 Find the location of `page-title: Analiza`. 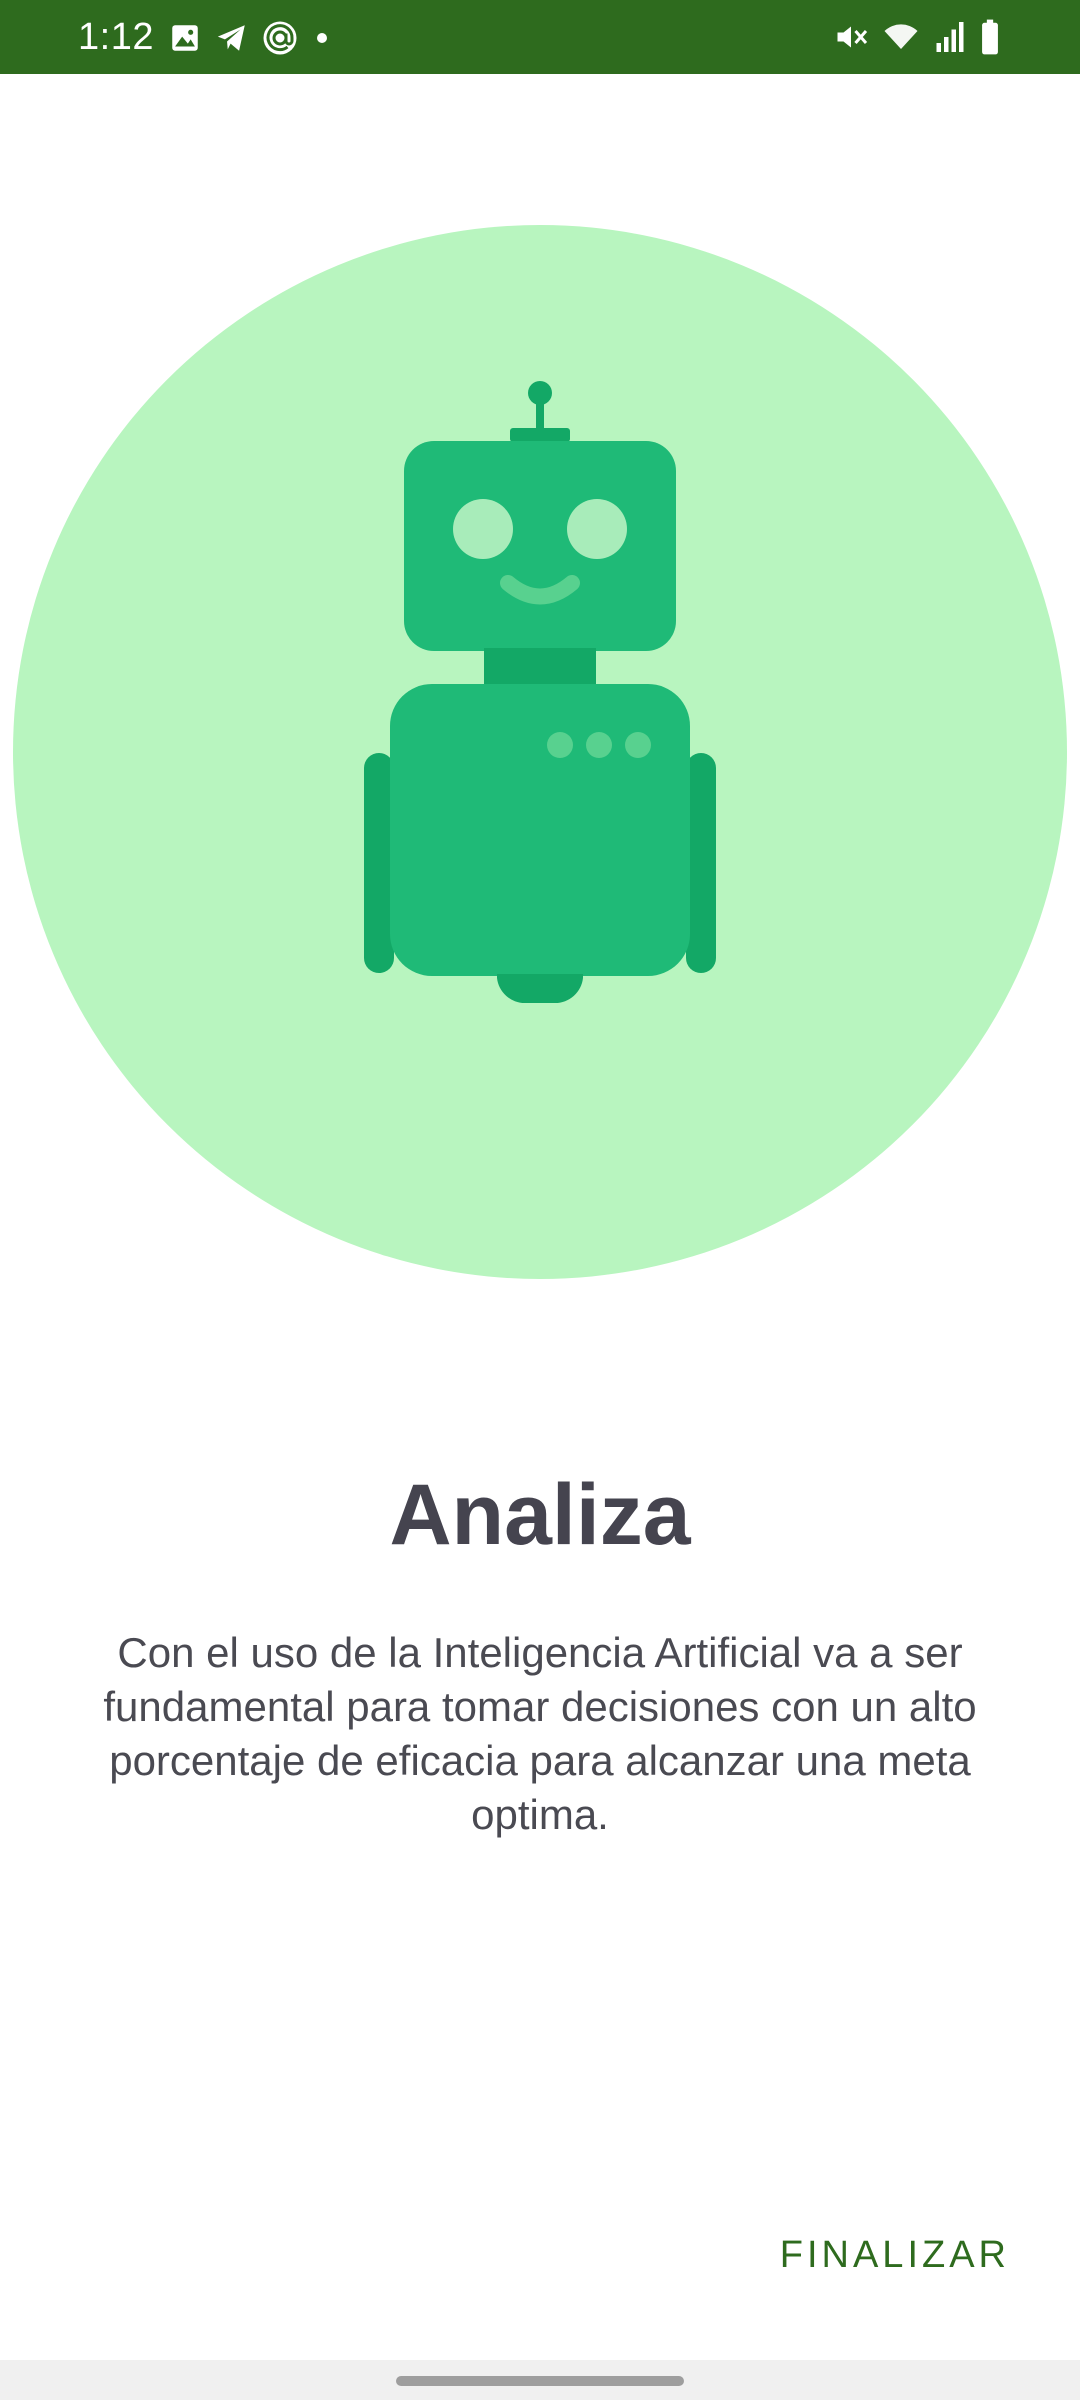

page-title: Analiza is located at coordinates (540, 1515).